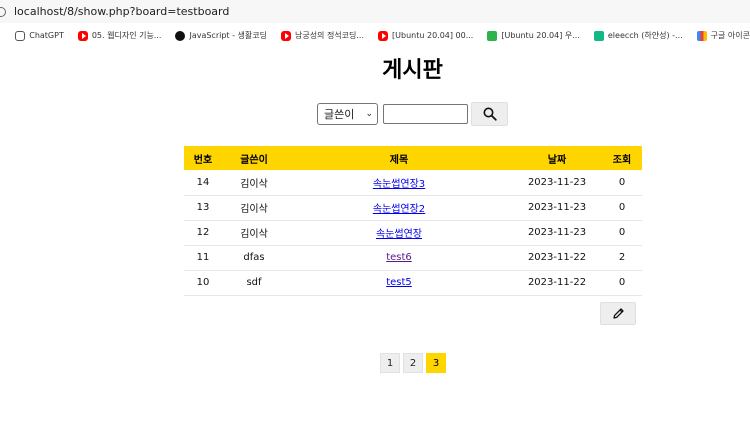 Image resolution: width=750 pixels, height=427 pixels. I want to click on post-title-link: 속눈썹연장, so click(399, 234).